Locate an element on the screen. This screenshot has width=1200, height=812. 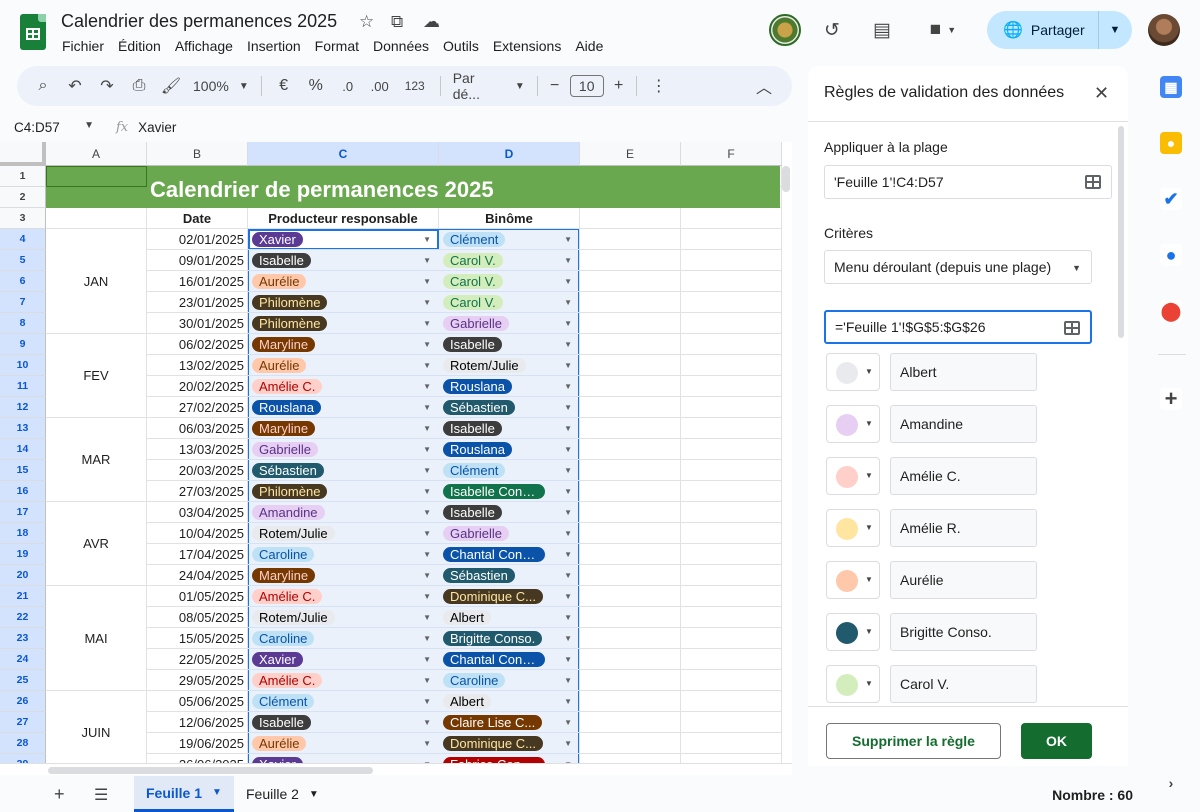
select-range-icon is located at coordinates (1093, 182).